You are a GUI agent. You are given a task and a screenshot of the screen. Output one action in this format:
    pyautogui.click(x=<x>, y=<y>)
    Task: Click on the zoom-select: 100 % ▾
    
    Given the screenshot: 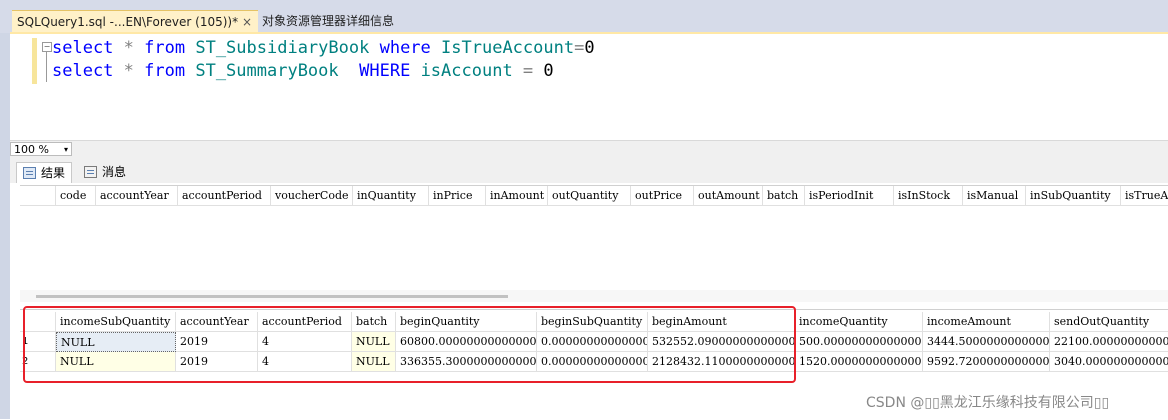 What is the action you would take?
    pyautogui.click(x=41, y=149)
    